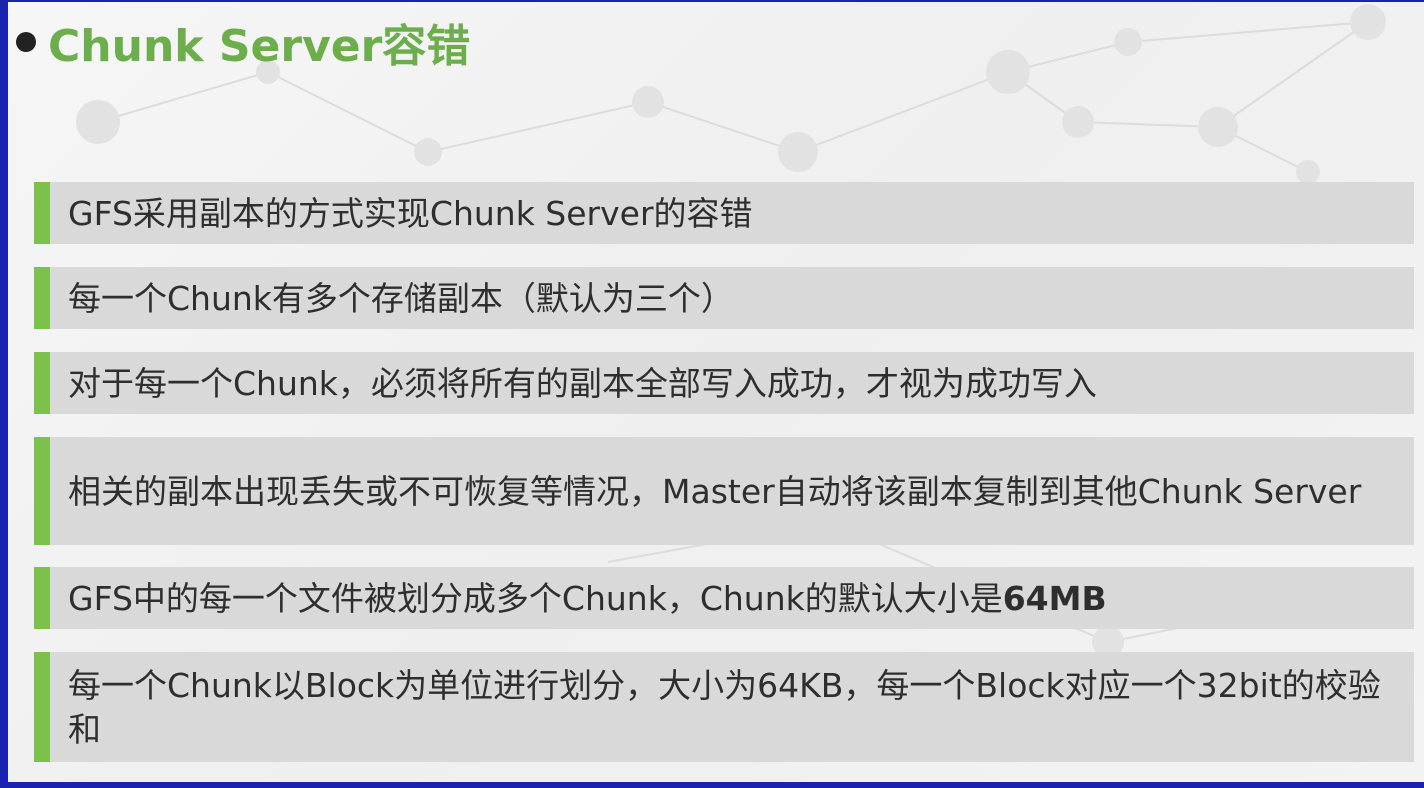 The image size is (1424, 788). Describe the element at coordinates (401, 298) in the screenshot. I see `bullet-item-text: 每一个Chunk有多个存储副本（默认为三个）` at that location.